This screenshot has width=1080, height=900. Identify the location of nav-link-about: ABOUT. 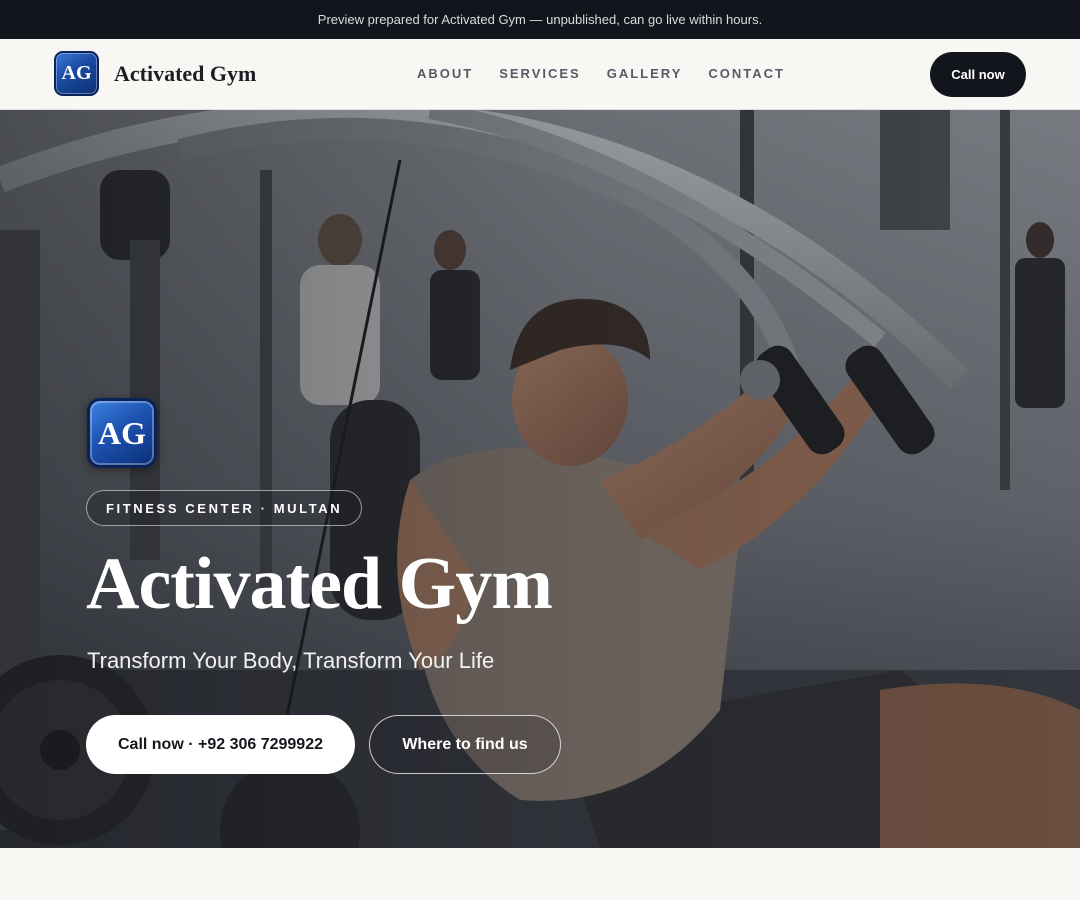
(445, 73).